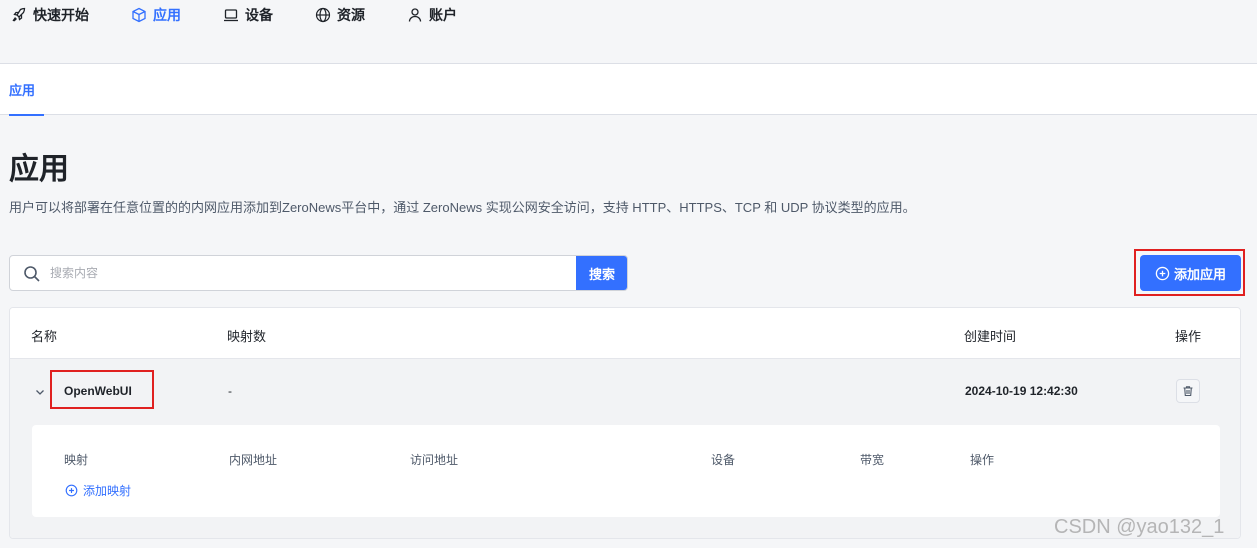 This screenshot has width=1257, height=548. I want to click on nav-item-label: 应用, so click(167, 15).